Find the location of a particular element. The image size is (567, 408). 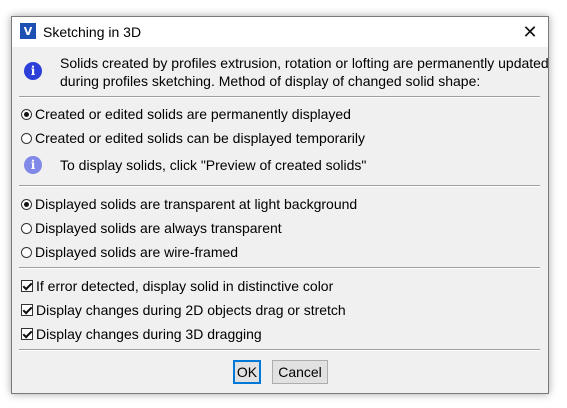

checkbox-3d-dragging: Display changes during 3D dragging is located at coordinates (141, 334).